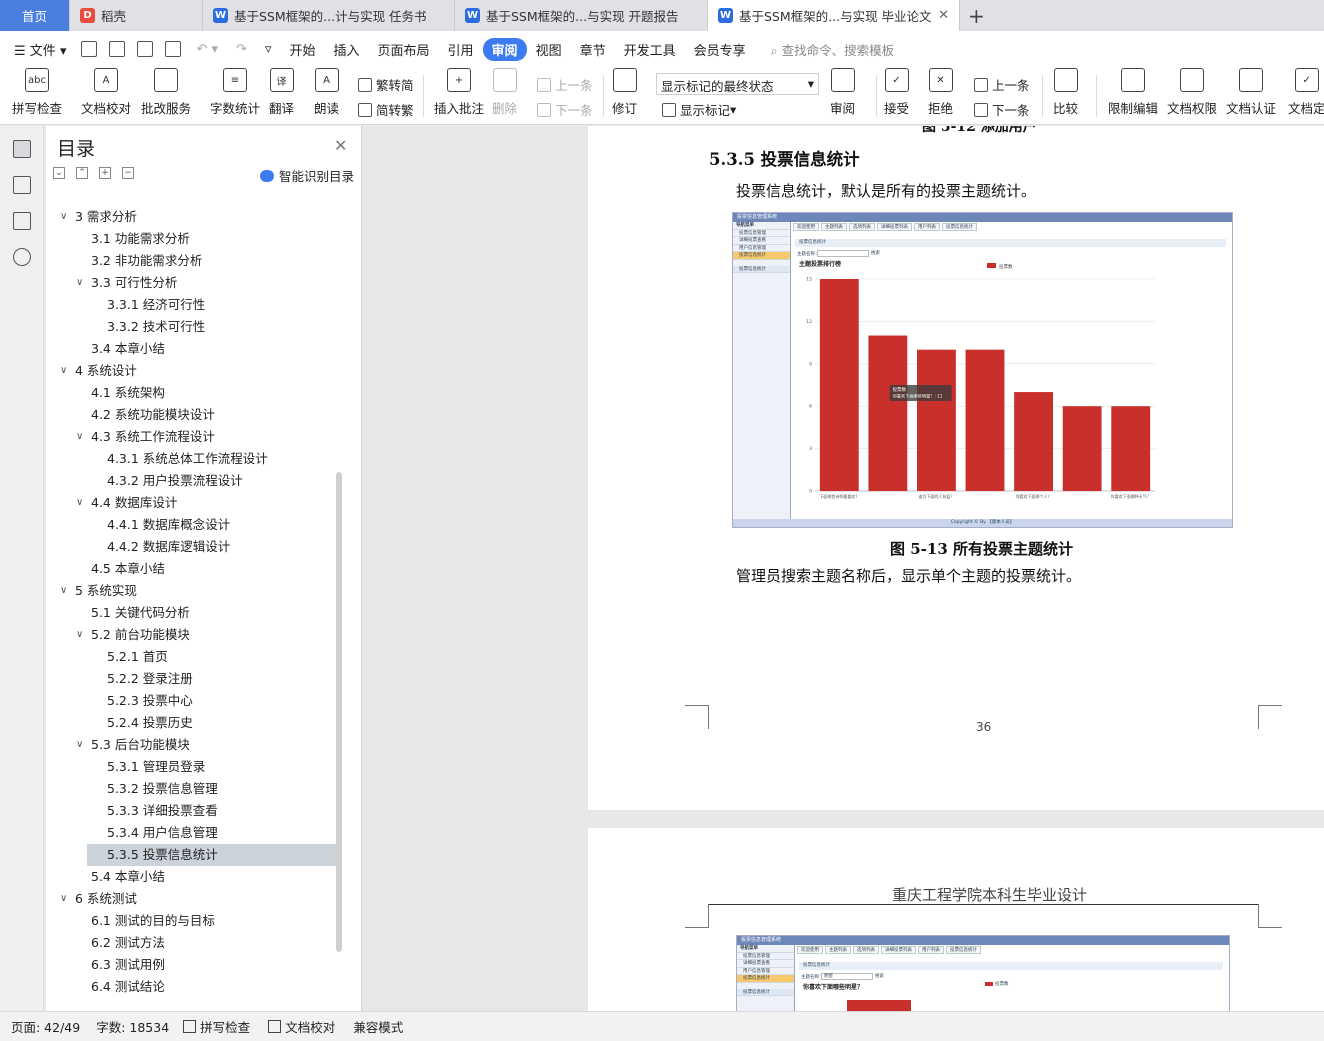  Describe the element at coordinates (98, 371) in the screenshot. I see `toc-item: ∨ 4 系统设计` at that location.